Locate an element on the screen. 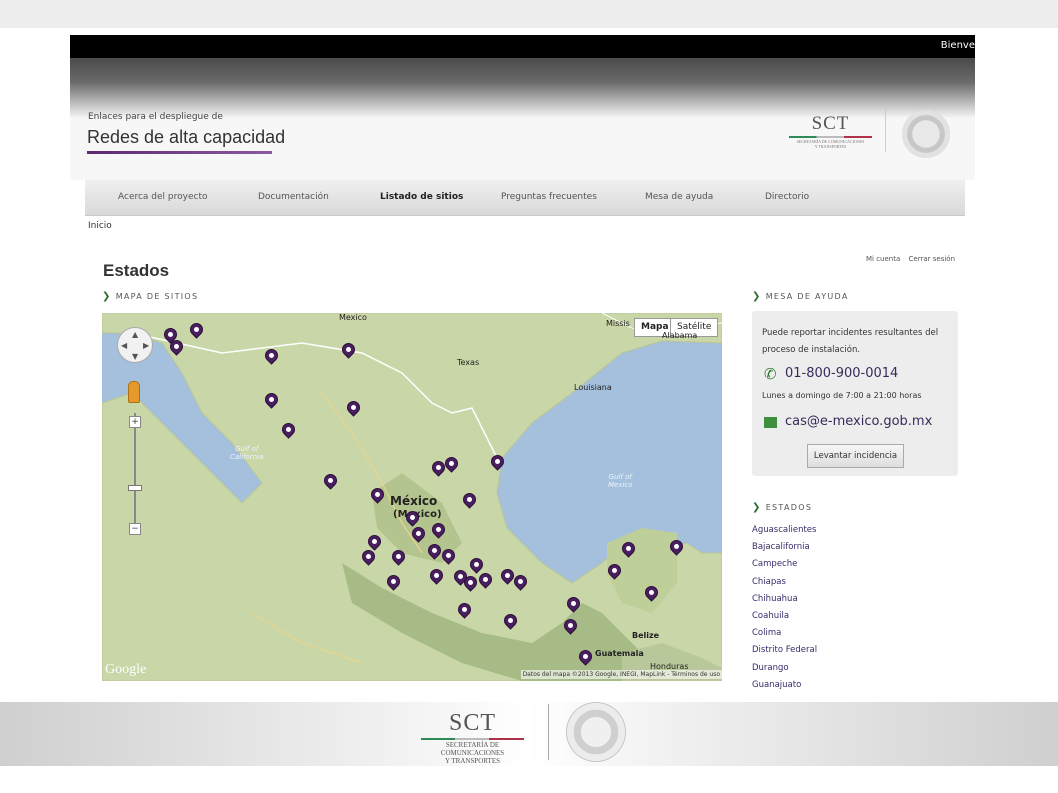  states-section-heading: ❯ ESTADOS is located at coordinates (782, 507).